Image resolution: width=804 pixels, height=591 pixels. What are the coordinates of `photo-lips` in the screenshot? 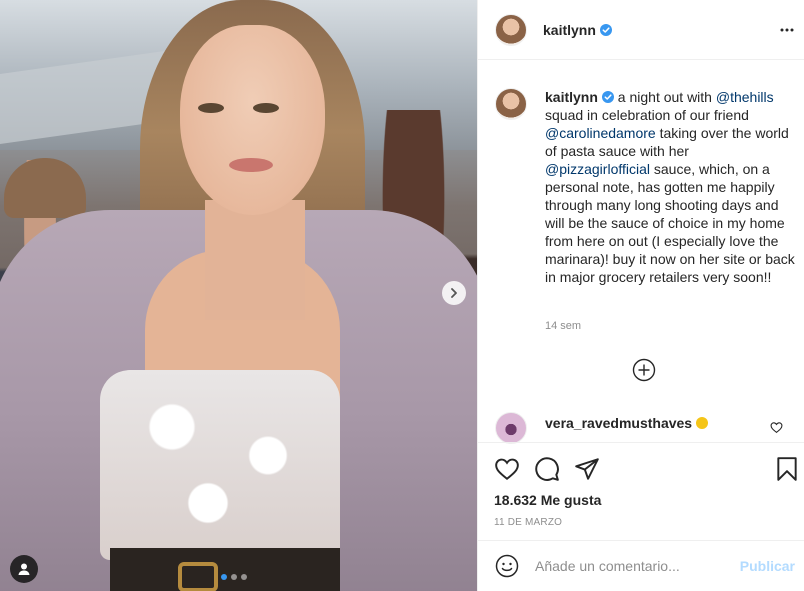 It's located at (251, 165).